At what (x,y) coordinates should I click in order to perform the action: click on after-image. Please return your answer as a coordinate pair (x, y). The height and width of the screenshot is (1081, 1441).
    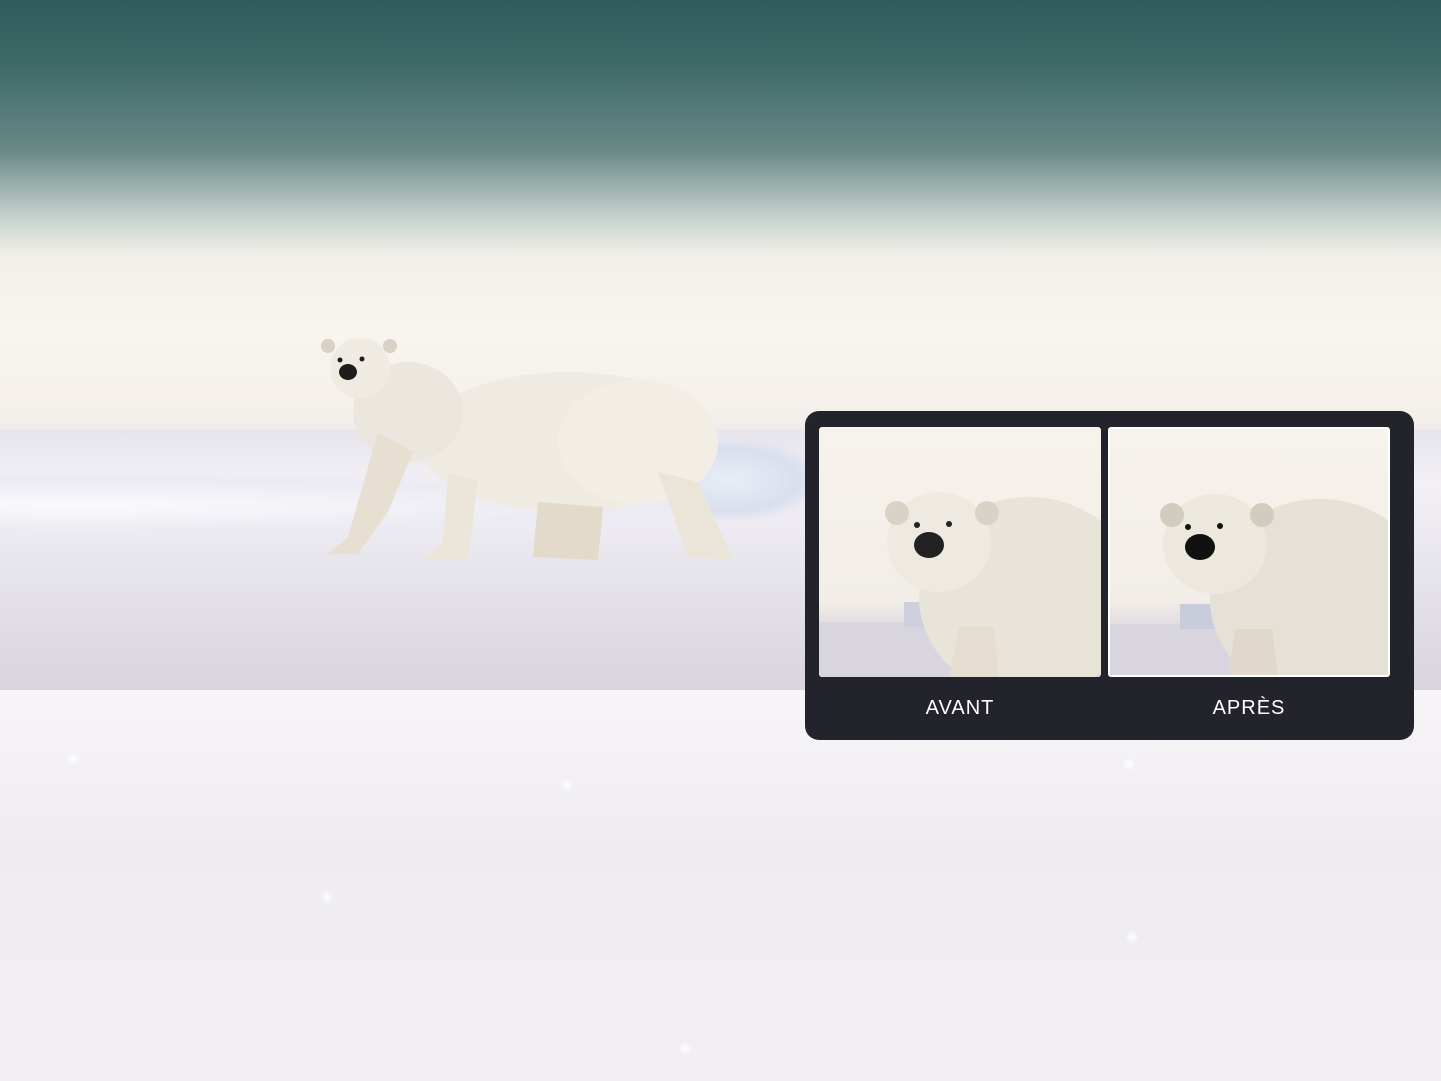
    Looking at the image, I should click on (1249, 552).